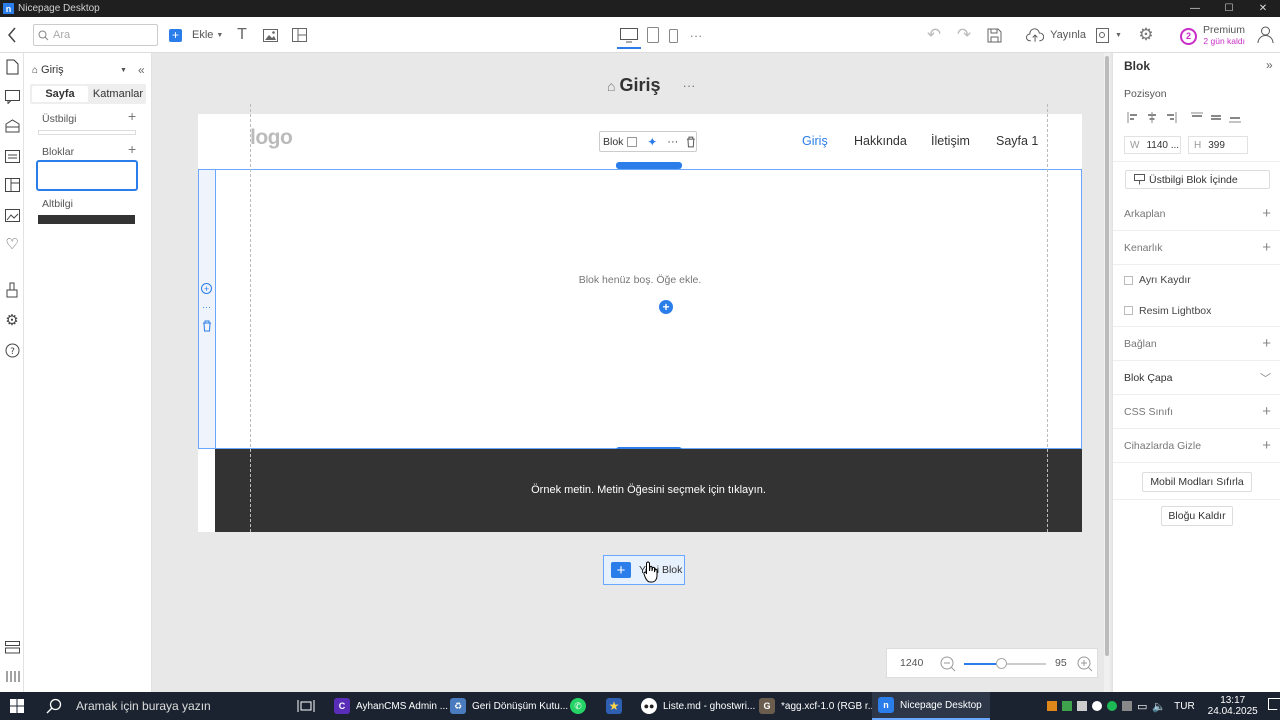  What do you see at coordinates (12, 97) in the screenshot?
I see `comments-icon` at bounding box center [12, 97].